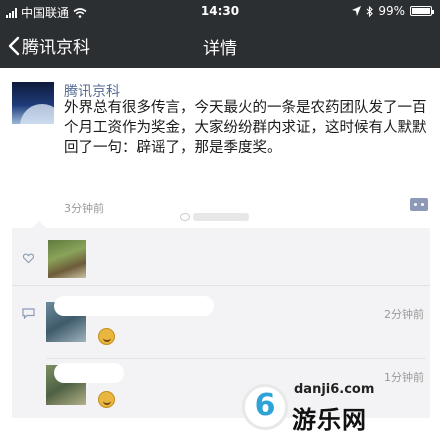  Describe the element at coordinates (370, 11) in the screenshot. I see `bluetooth-icon` at that location.